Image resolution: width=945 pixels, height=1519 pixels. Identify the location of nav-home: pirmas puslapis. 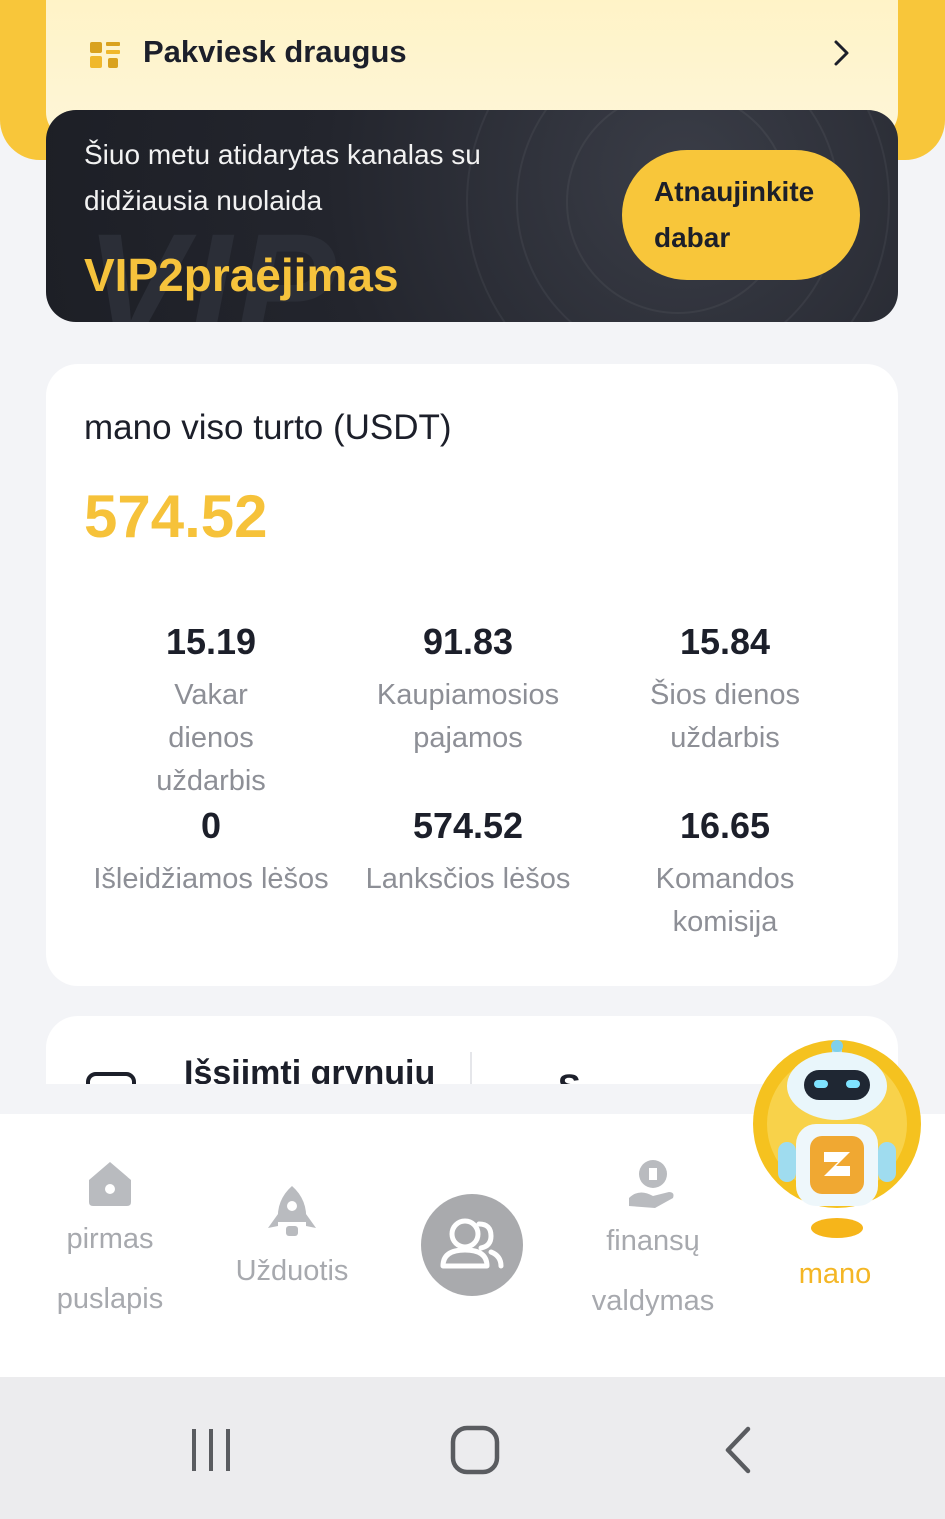
(110, 1242).